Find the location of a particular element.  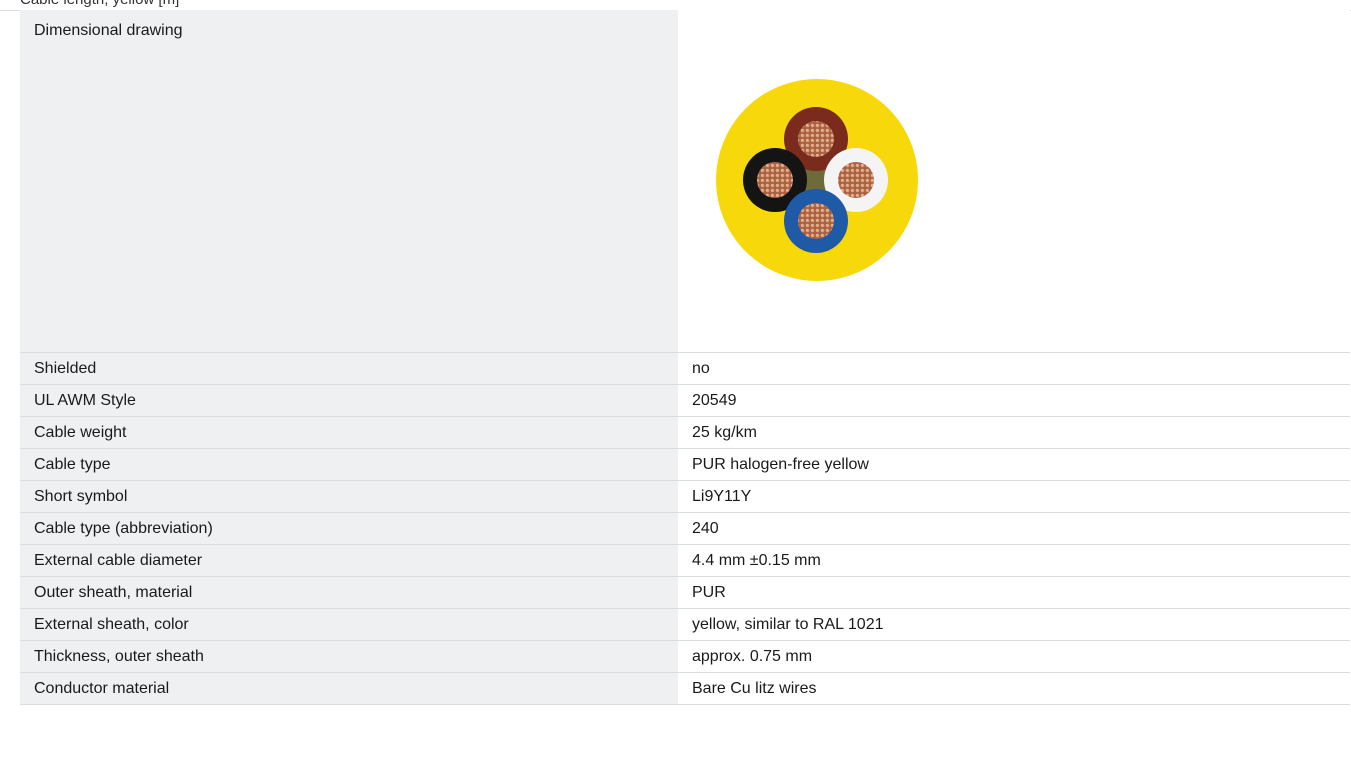

table-row: Cable type (abbreviation) 240 is located at coordinates (685, 528).